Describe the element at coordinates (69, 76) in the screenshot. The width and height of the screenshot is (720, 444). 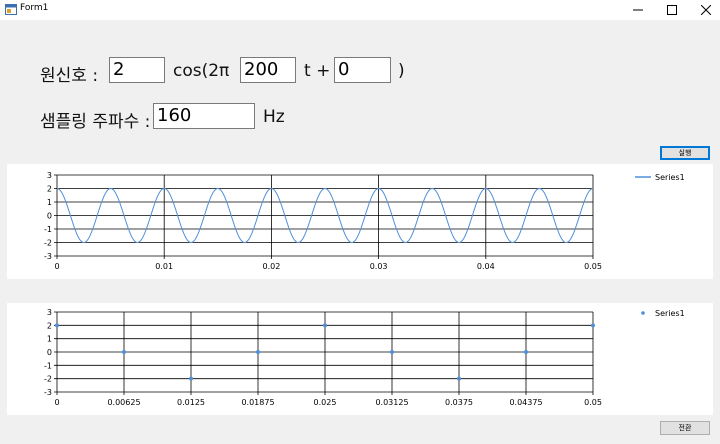
I see `signal-label: 원신호 :` at that location.